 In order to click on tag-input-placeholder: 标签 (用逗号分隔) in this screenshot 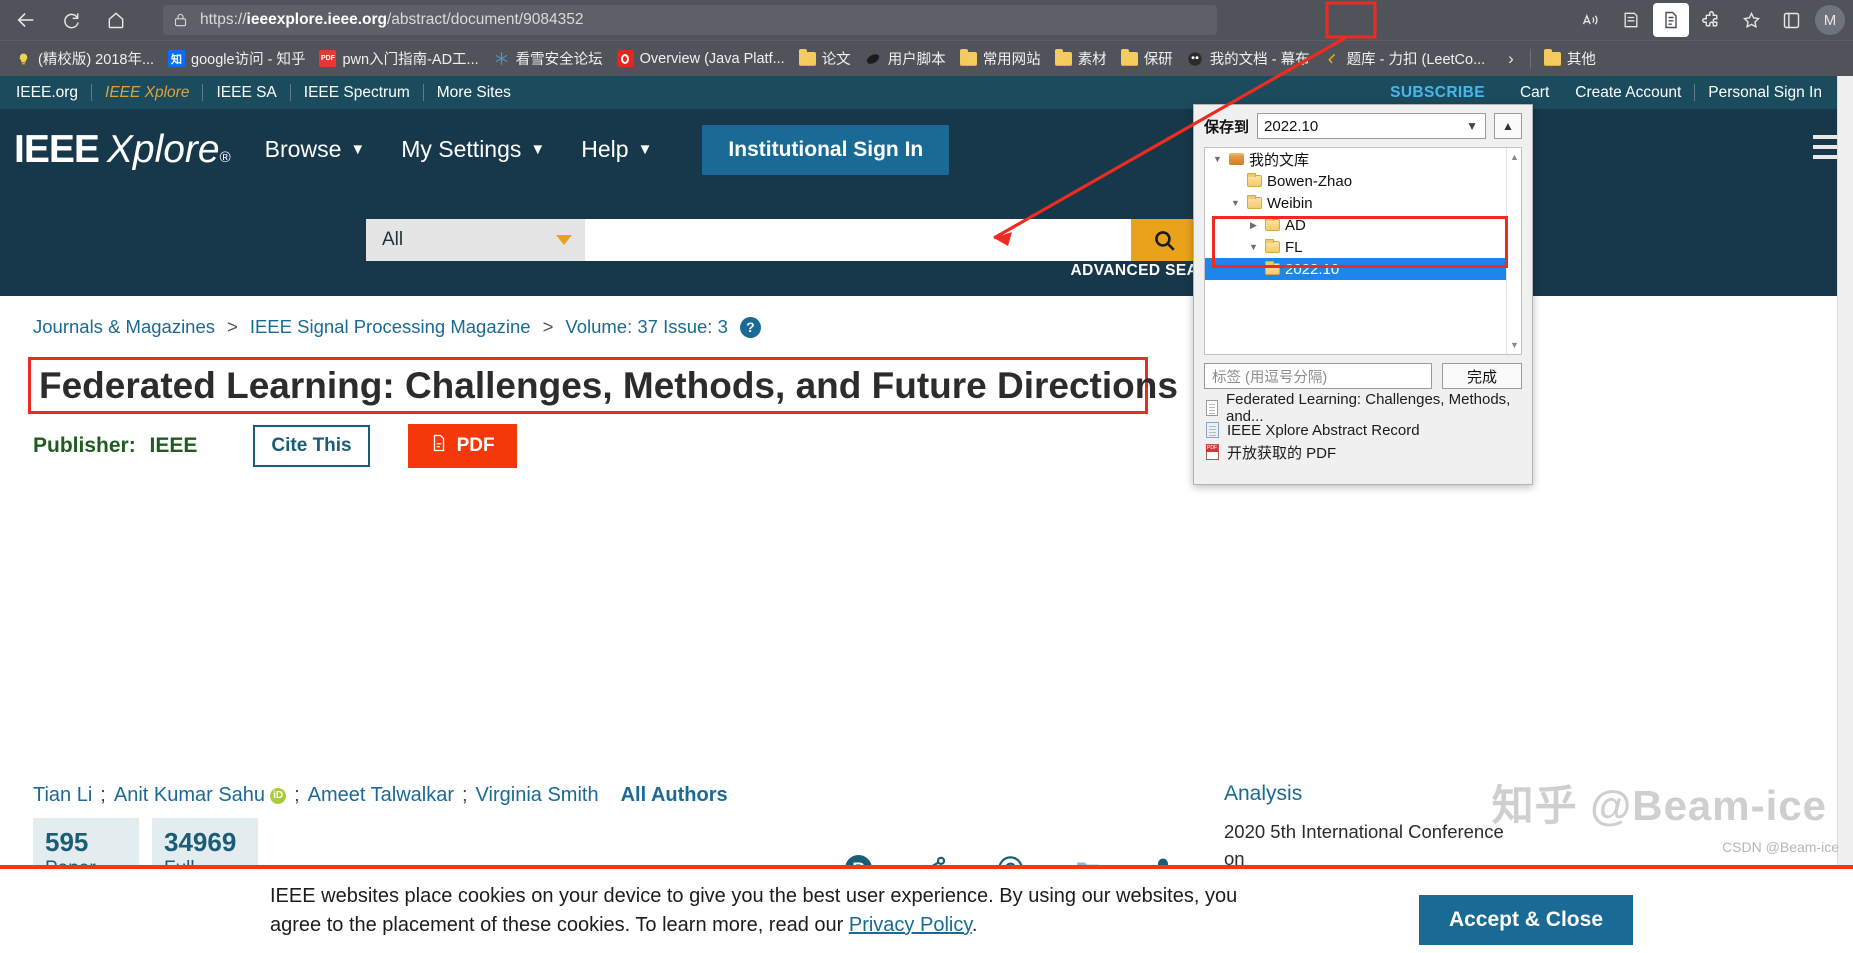, I will do `click(1270, 377)`.